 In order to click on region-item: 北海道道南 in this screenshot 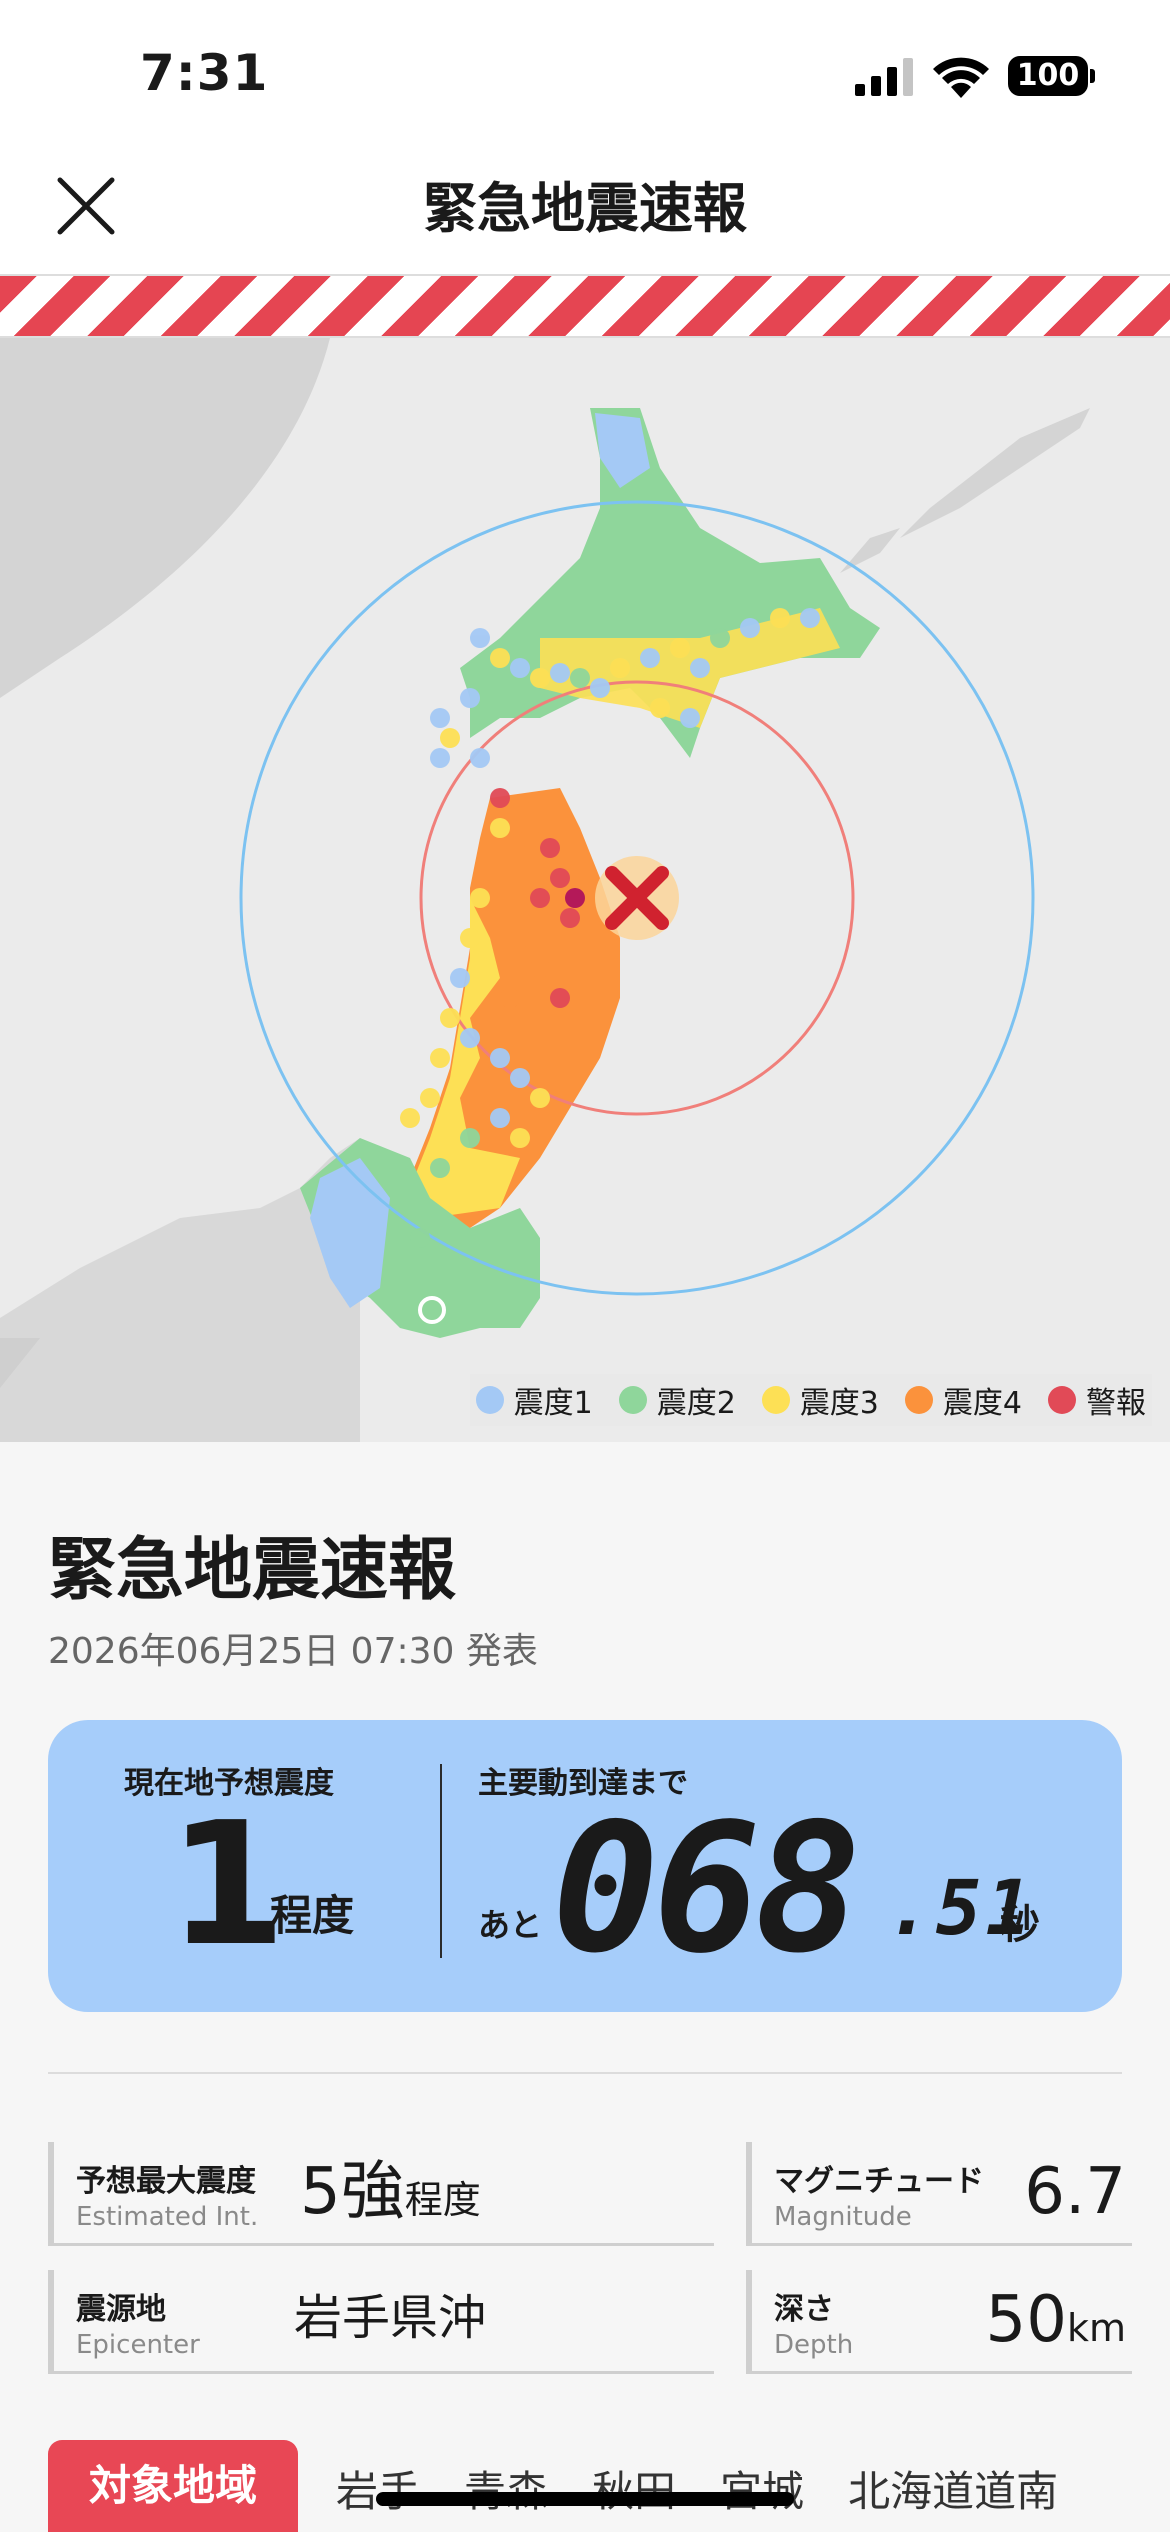, I will do `click(953, 2491)`.